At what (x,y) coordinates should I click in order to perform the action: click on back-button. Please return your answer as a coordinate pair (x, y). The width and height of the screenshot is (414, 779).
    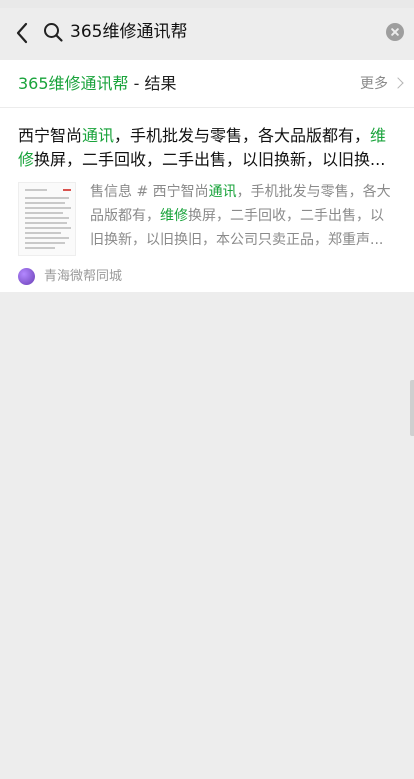
    Looking at the image, I should click on (23, 33).